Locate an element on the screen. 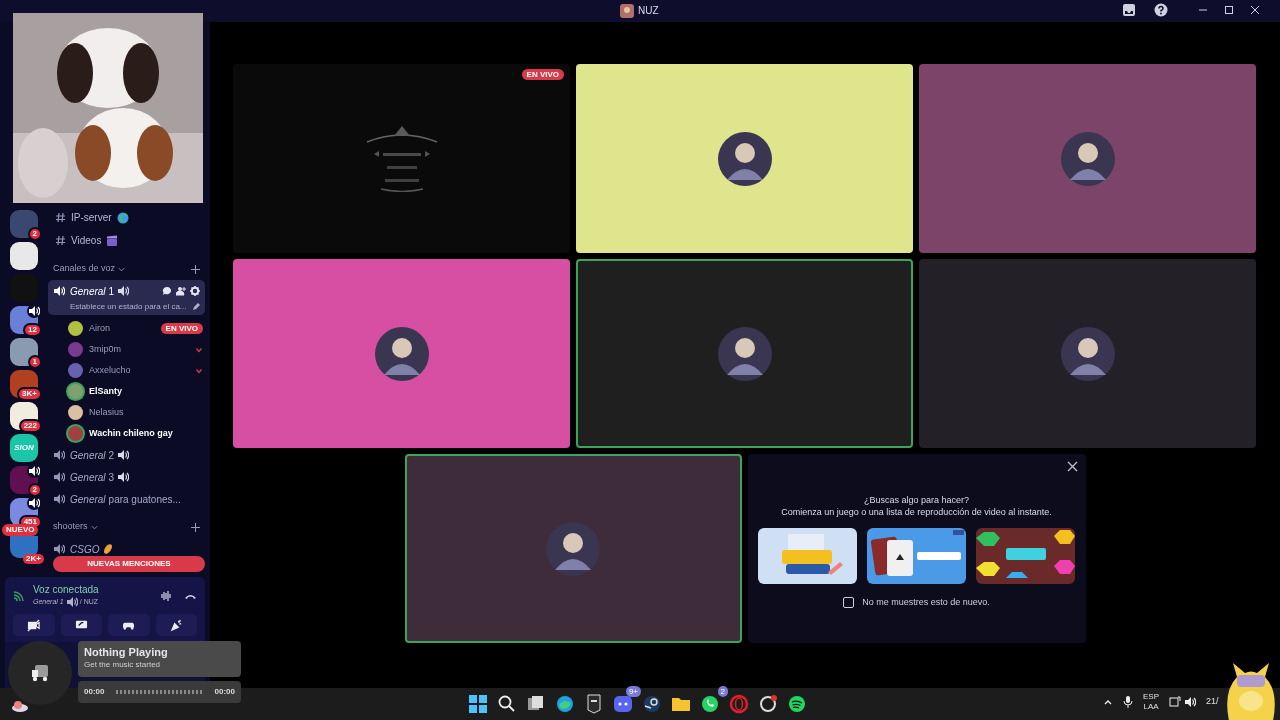  noise-icon is located at coordinates (166, 596).